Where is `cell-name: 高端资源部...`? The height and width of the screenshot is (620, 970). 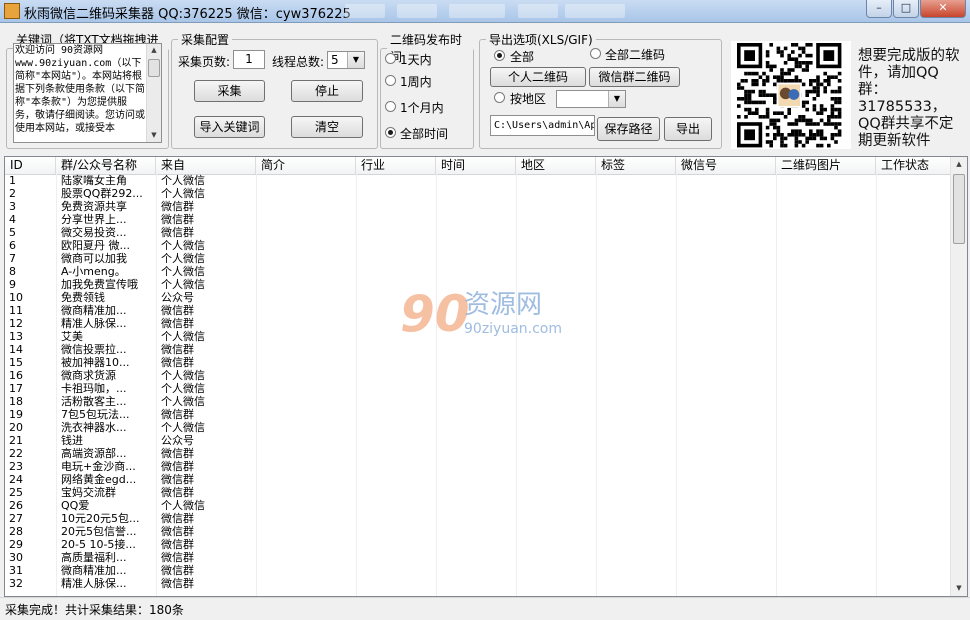 cell-name: 高端资源部... is located at coordinates (94, 453).